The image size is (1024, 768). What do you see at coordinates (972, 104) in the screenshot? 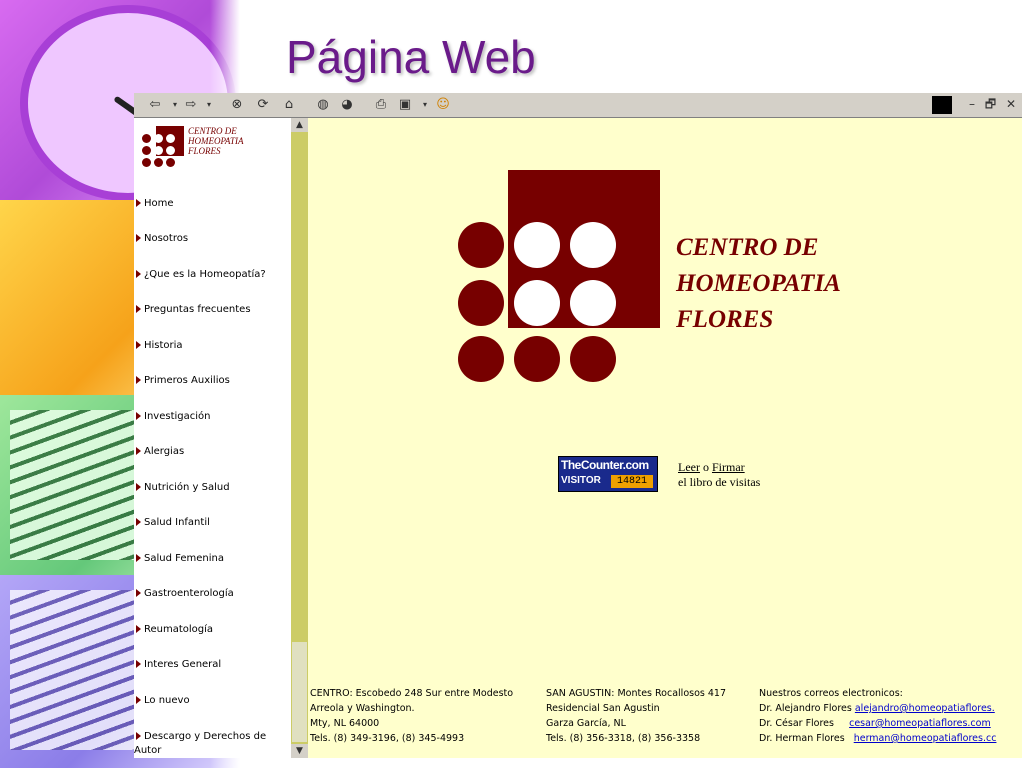
I see `minimize-icon: –` at bounding box center [972, 104].